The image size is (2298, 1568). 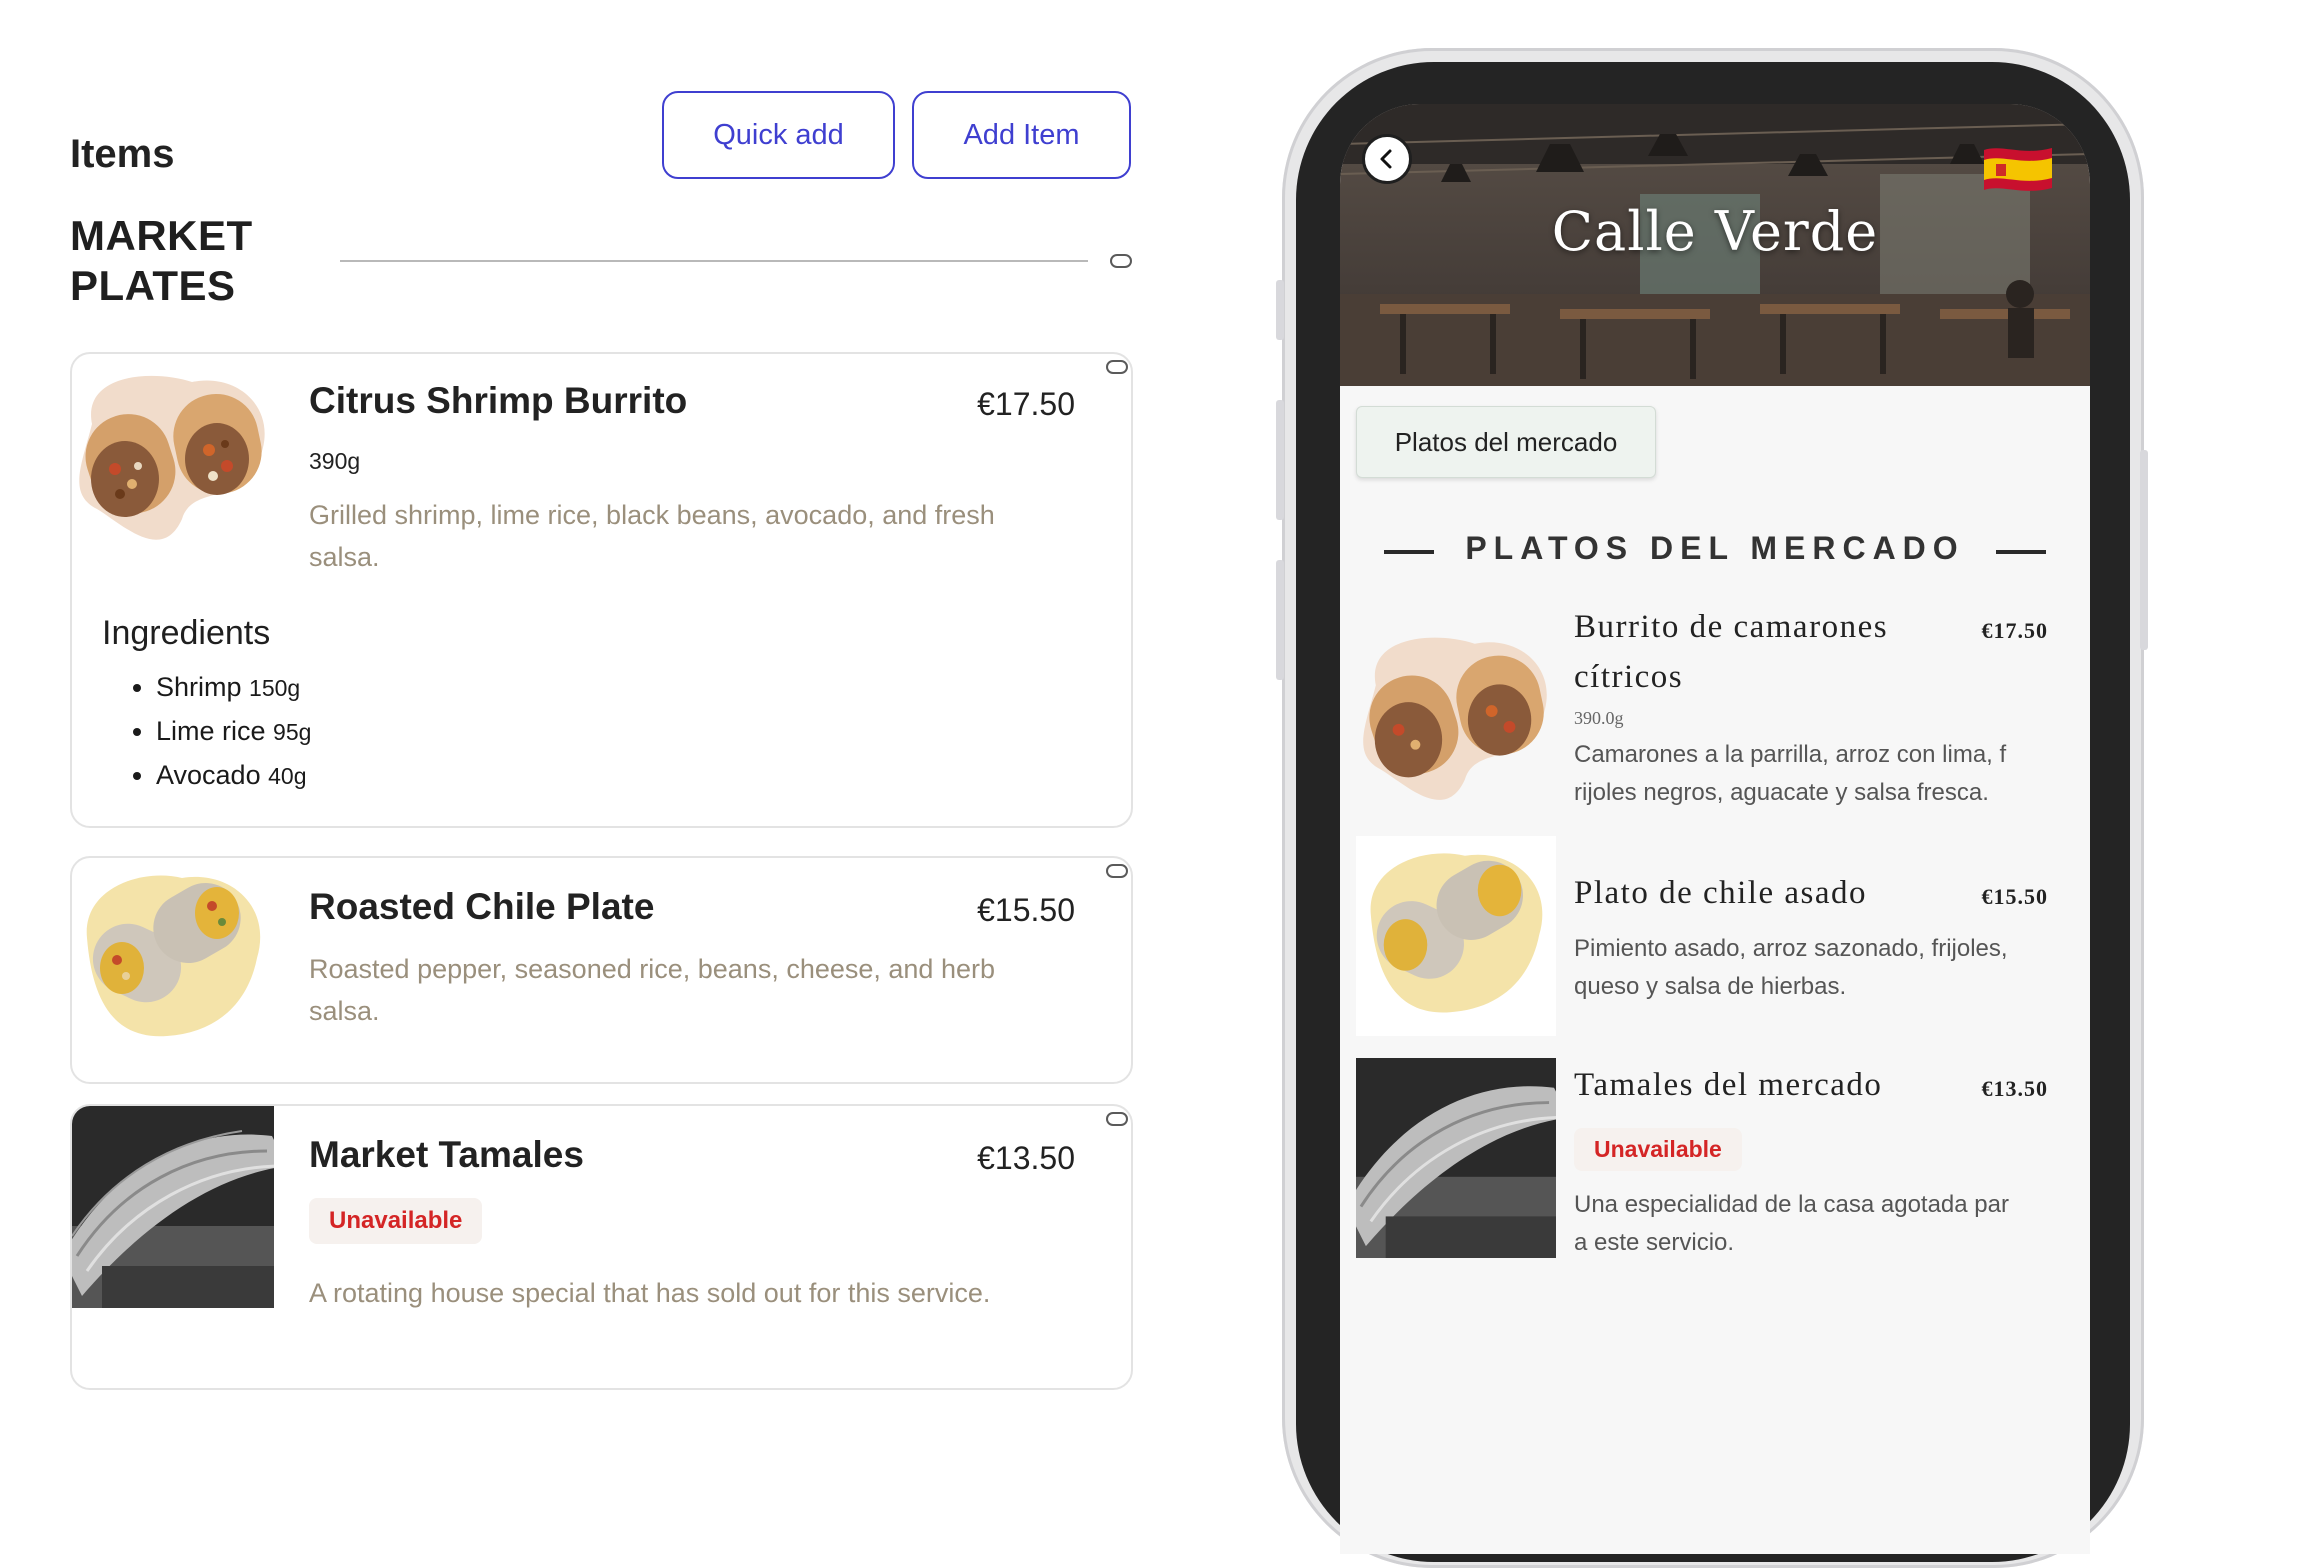 I want to click on preview-item-name: Plato de chile asado, so click(x=1721, y=893).